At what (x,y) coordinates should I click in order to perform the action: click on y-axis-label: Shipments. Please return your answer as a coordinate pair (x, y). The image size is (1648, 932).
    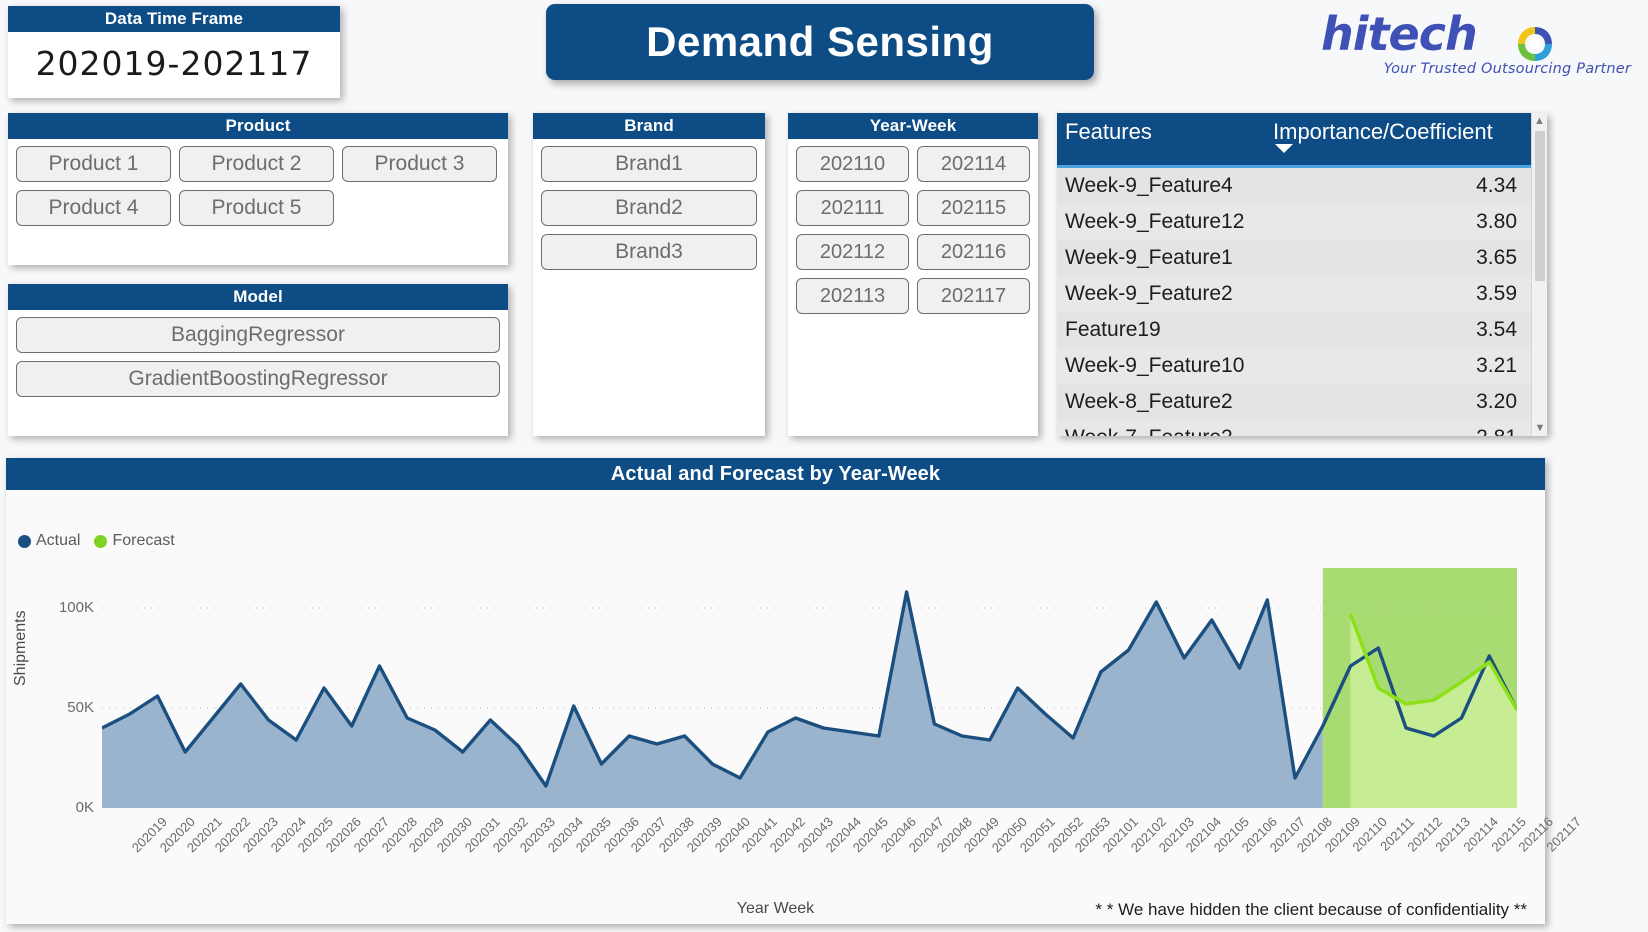
    Looking at the image, I should click on (20, 648).